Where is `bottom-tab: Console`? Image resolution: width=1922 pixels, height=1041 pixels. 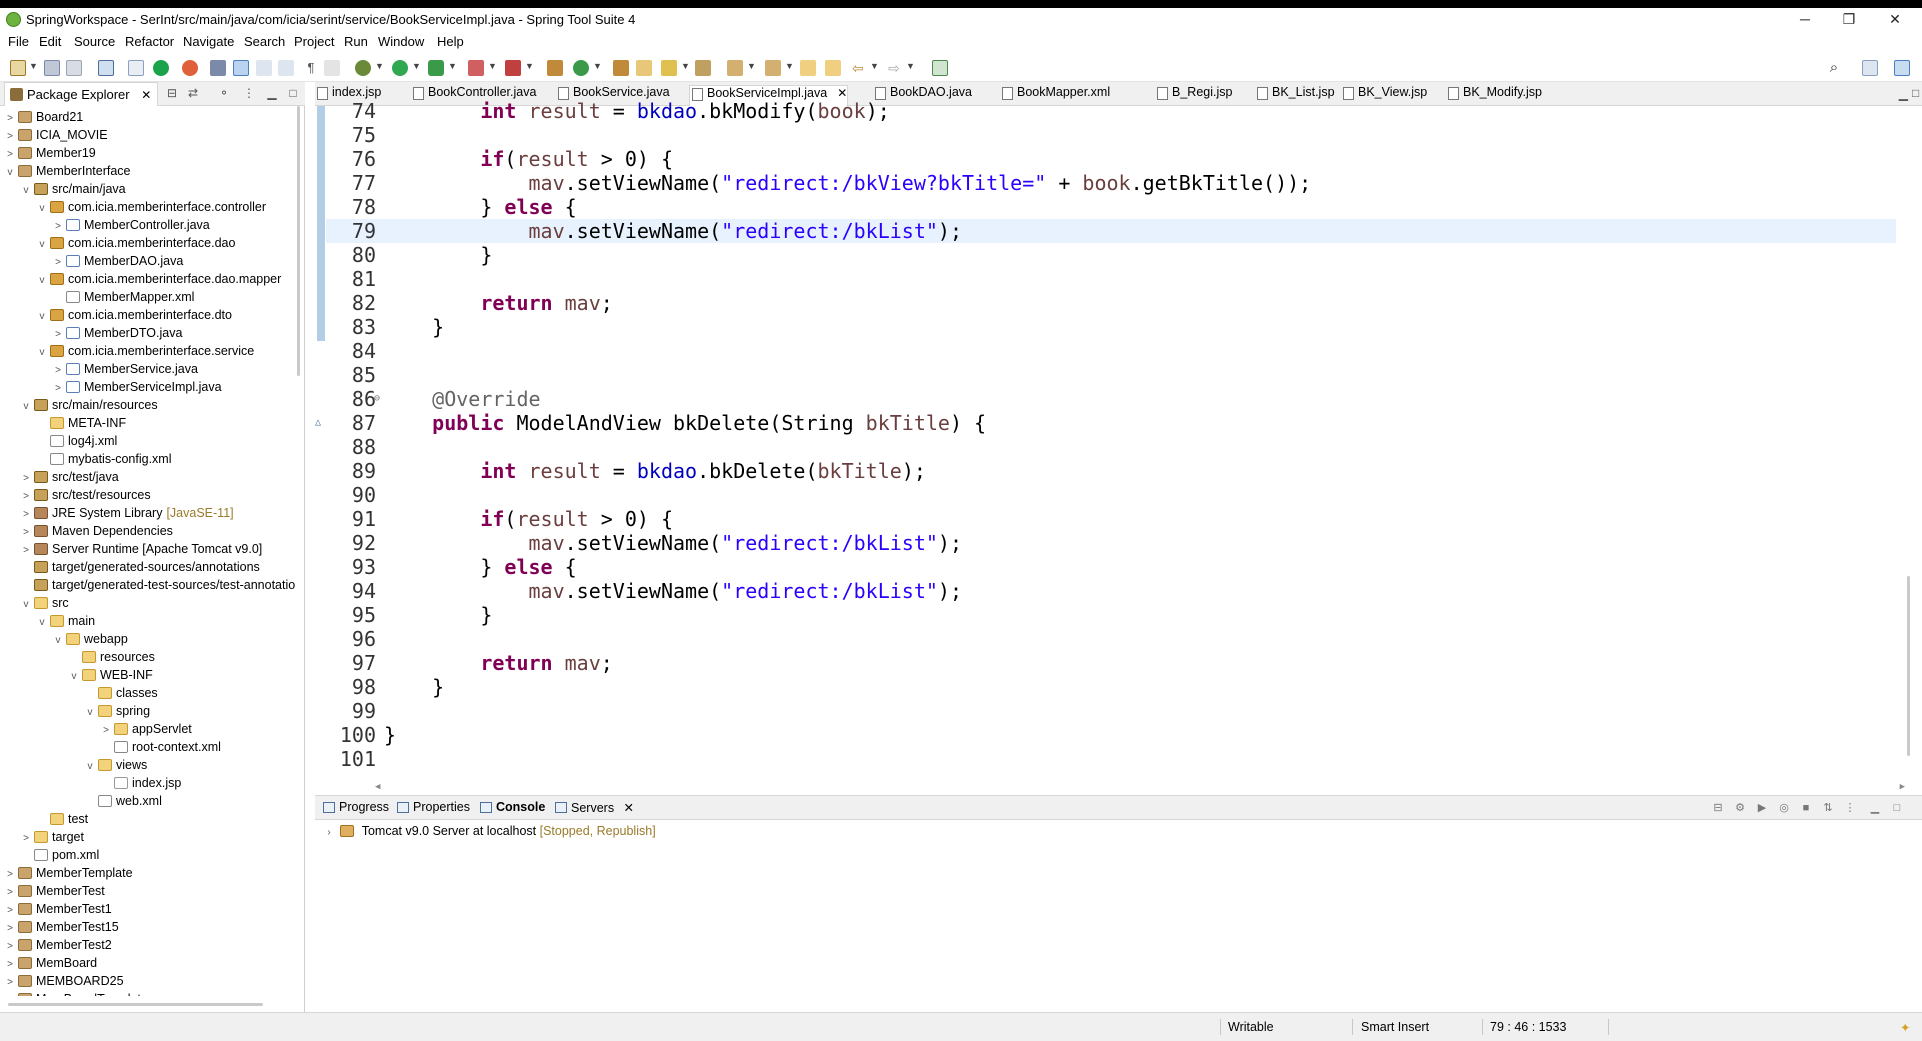
bottom-tab: Console is located at coordinates (511, 807).